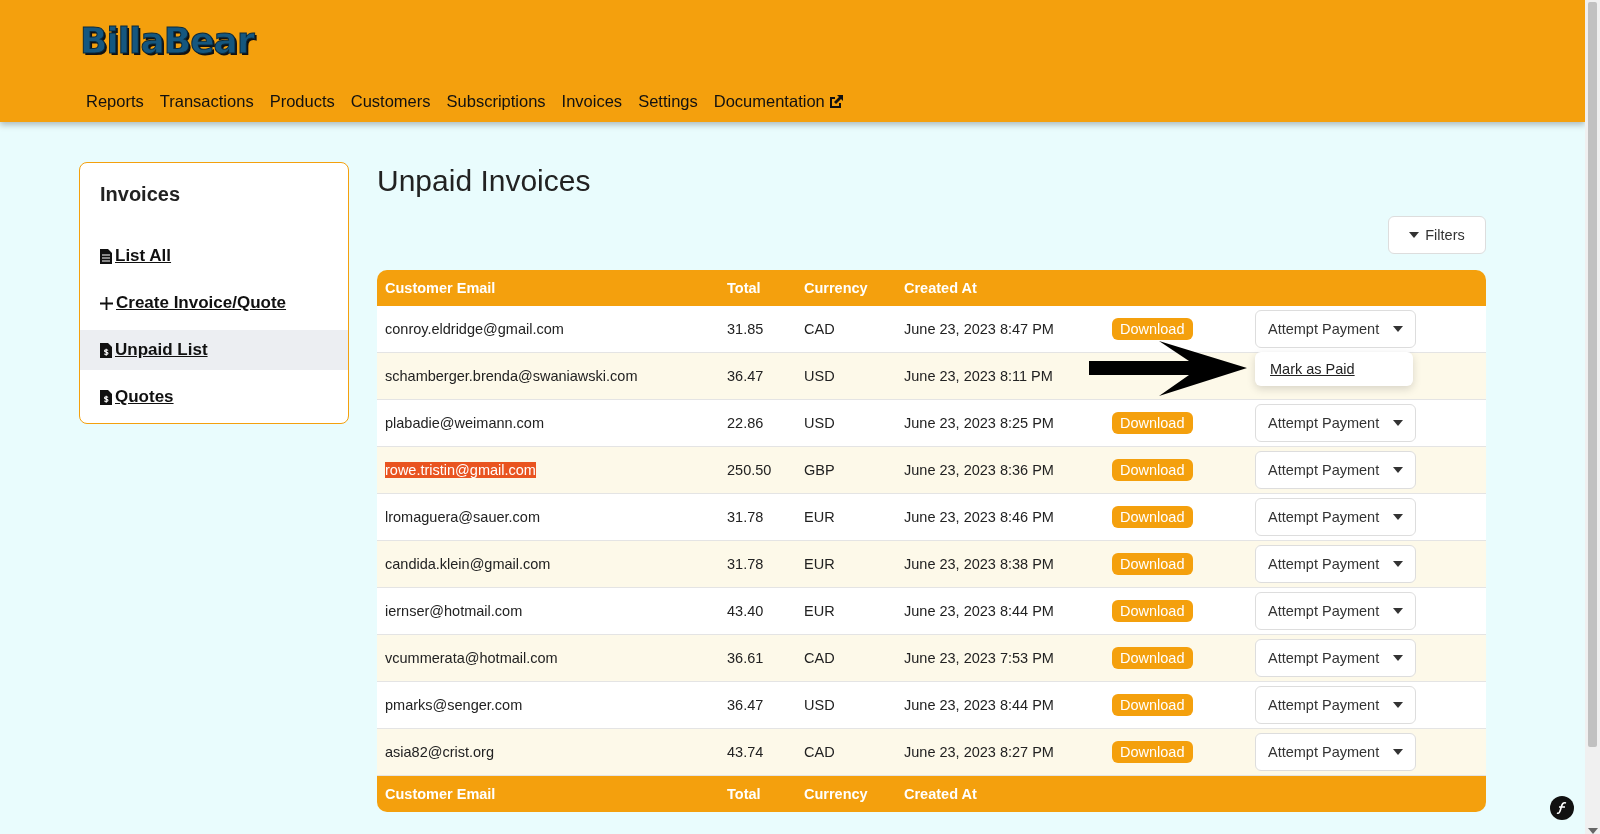 The height and width of the screenshot is (834, 1600). What do you see at coordinates (778, 101) in the screenshot?
I see `nav-link: Documentation` at bounding box center [778, 101].